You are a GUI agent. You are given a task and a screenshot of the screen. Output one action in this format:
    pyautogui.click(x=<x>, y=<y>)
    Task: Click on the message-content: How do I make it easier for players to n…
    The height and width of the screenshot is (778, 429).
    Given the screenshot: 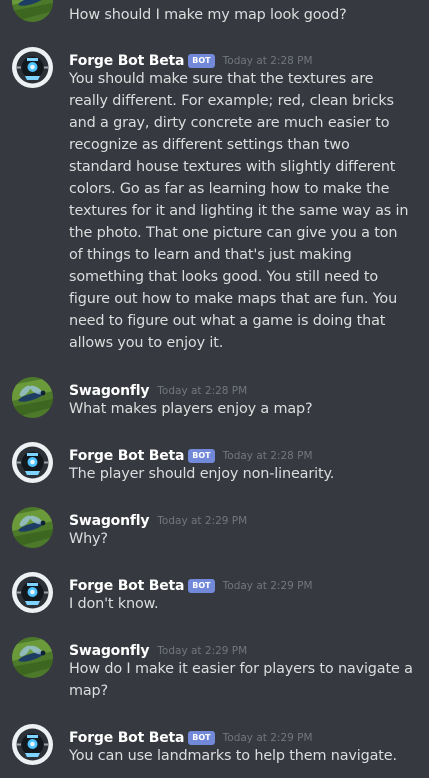 What is the action you would take?
    pyautogui.click(x=241, y=680)
    